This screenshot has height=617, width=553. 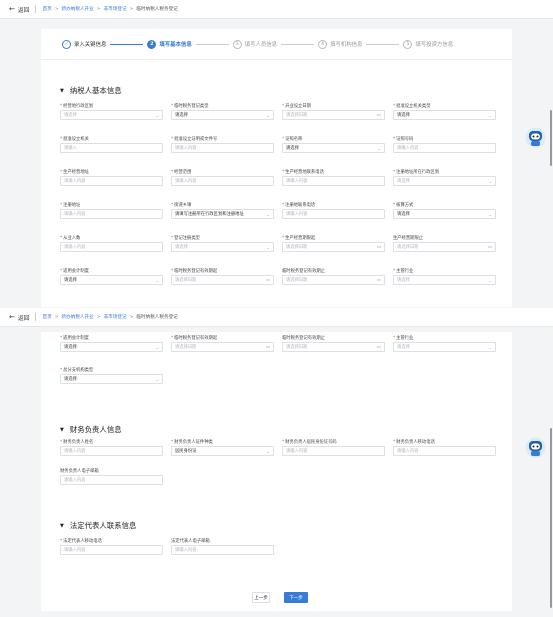 I want to click on back-button-2: ← 返回, so click(x=19, y=317).